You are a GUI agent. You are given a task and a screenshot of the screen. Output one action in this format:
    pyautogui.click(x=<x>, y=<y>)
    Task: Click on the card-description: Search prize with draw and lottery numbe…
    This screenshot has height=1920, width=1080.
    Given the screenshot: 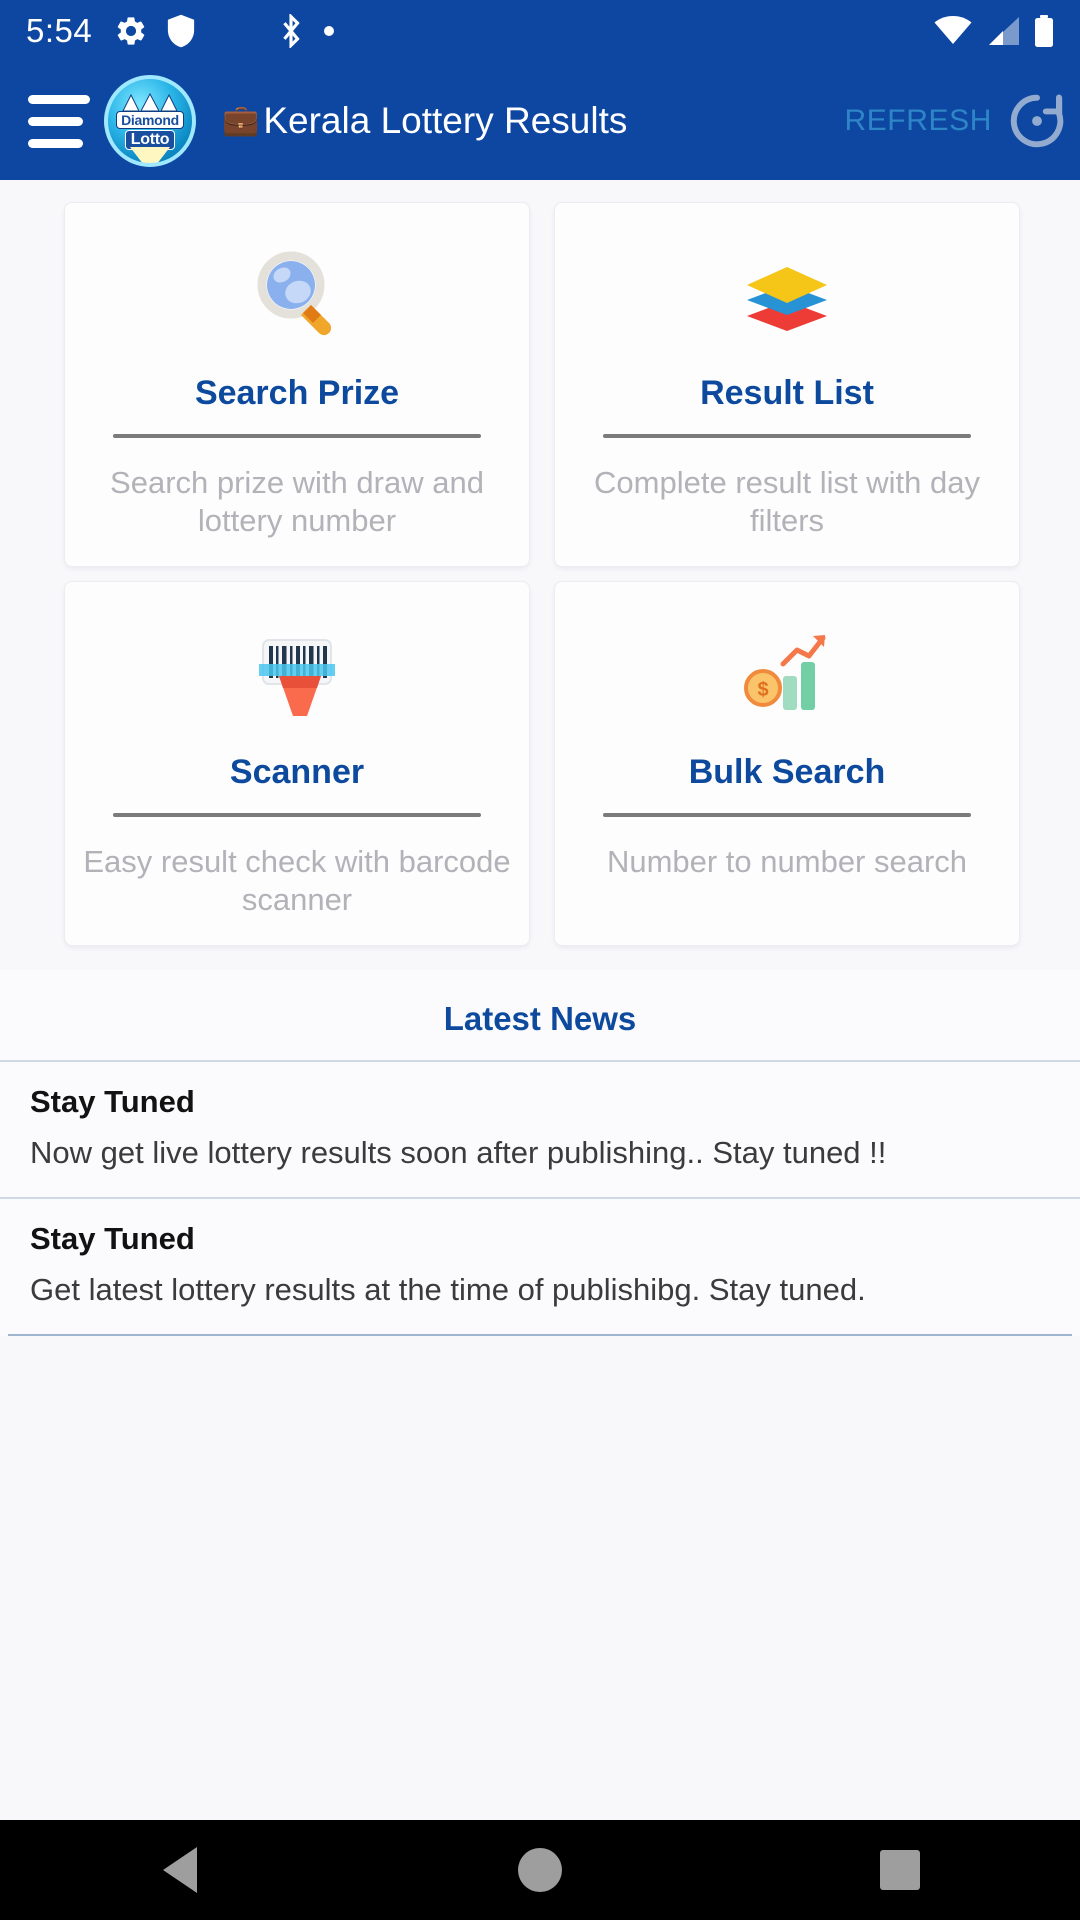 What is the action you would take?
    pyautogui.click(x=297, y=502)
    